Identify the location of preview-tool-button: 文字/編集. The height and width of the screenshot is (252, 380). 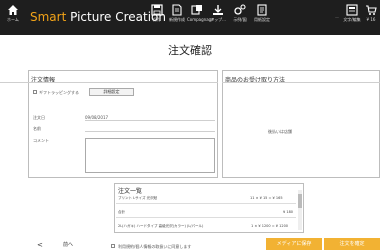
(352, 18).